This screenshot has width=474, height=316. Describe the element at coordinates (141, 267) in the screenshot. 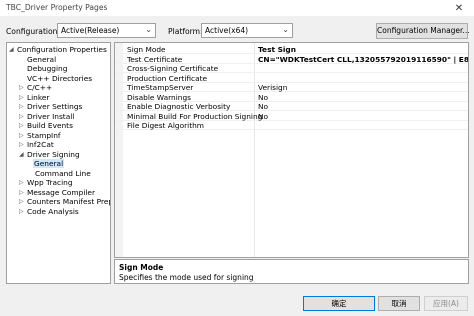

I see `description-title: Sign Mode` at that location.